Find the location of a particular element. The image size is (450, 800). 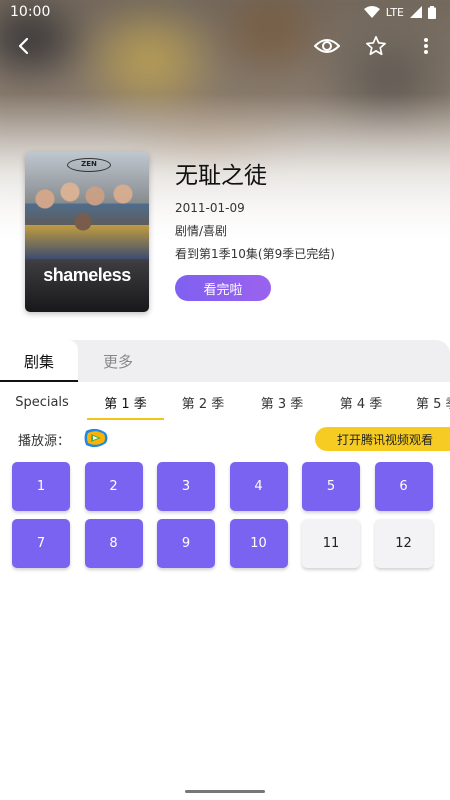

eye-icon is located at coordinates (327, 48).